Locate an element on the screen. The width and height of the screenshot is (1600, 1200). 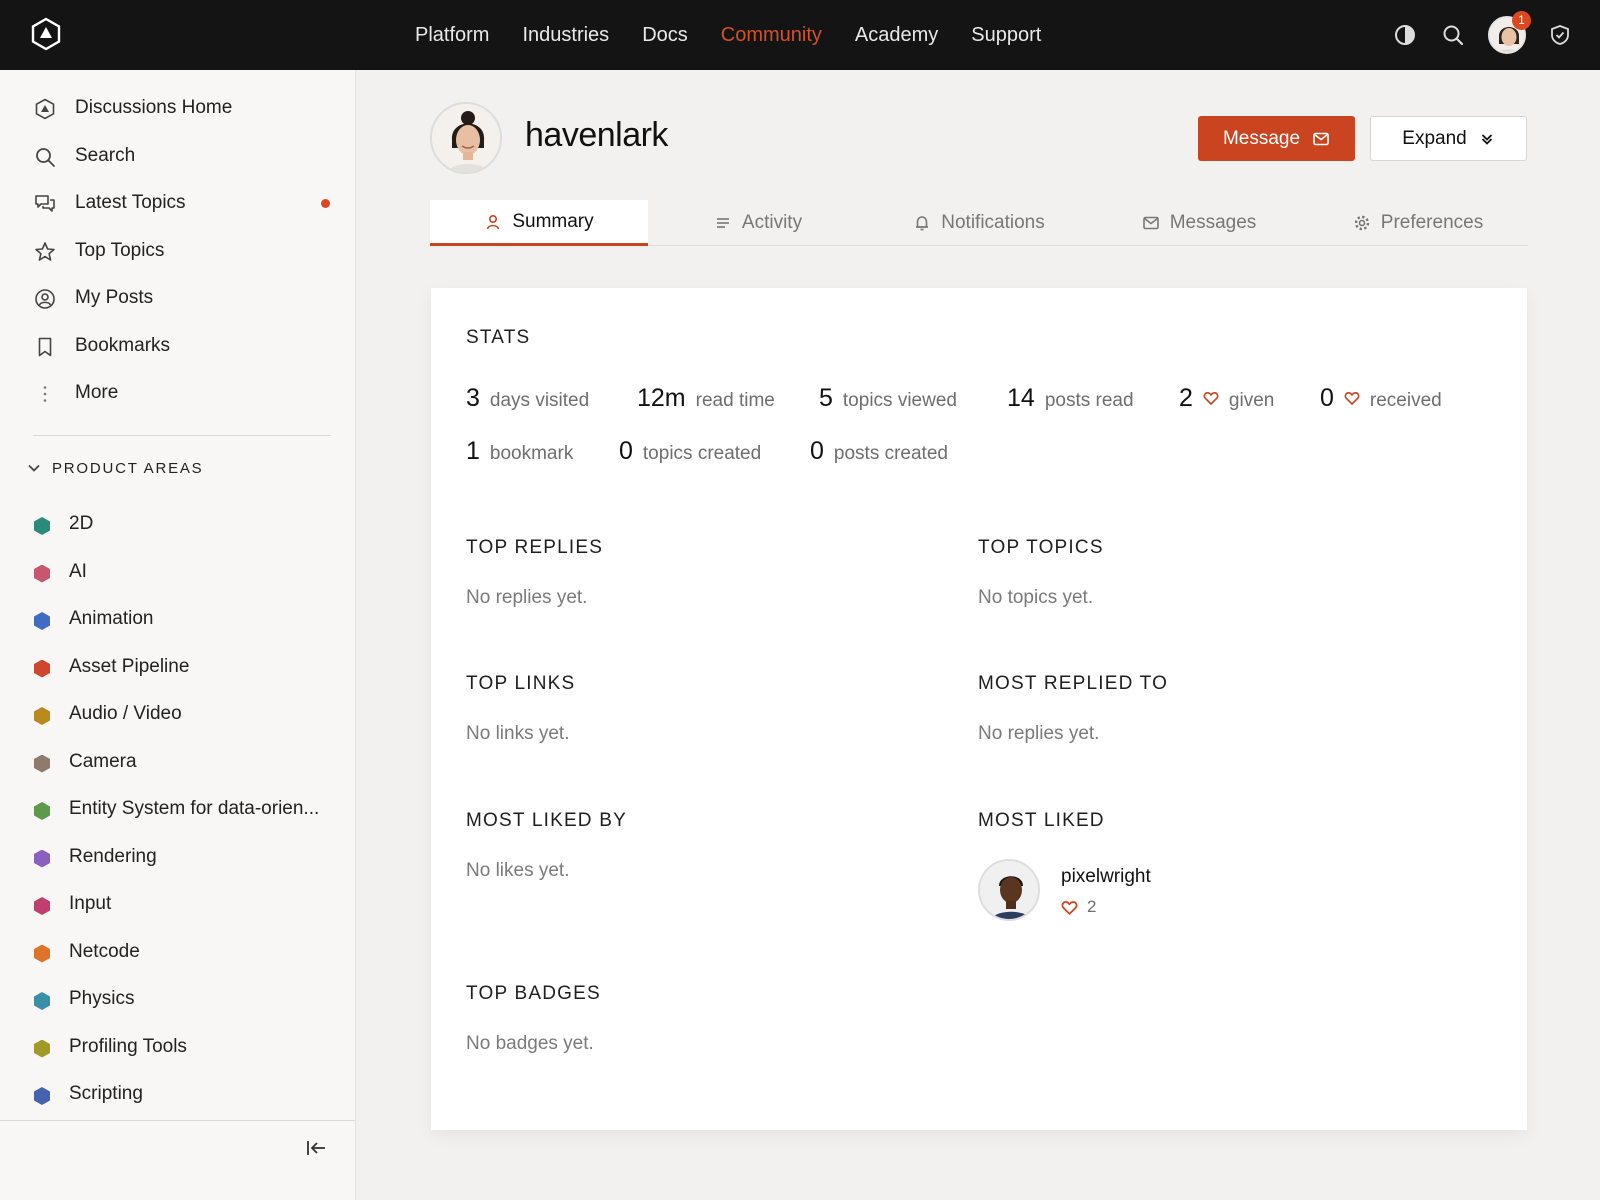
nav-platform: Platform is located at coordinates (452, 35).